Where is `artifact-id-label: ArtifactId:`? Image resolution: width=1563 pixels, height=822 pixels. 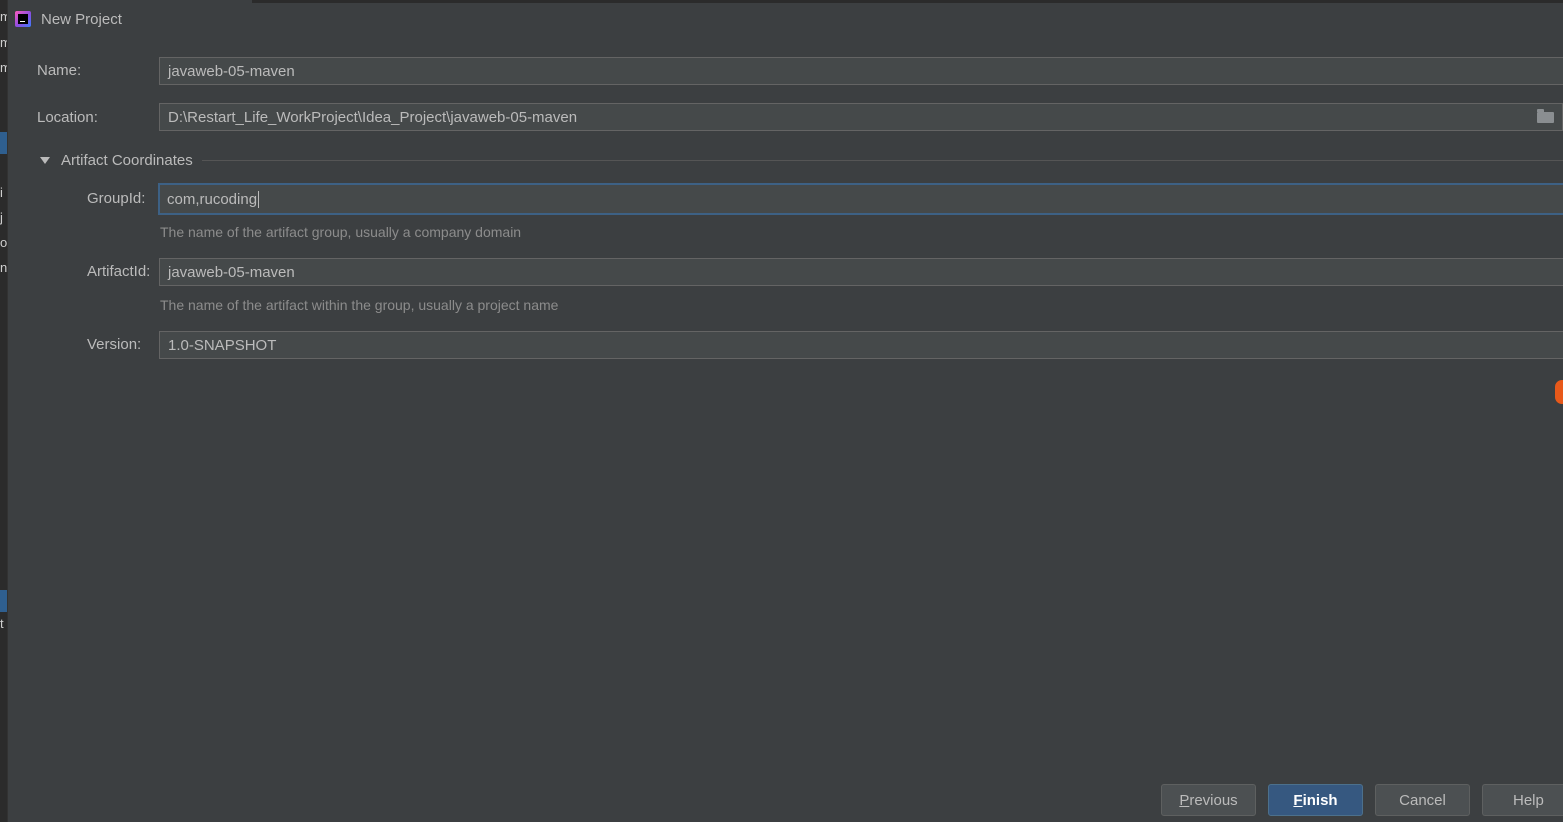 artifact-id-label: ArtifactId: is located at coordinates (119, 271).